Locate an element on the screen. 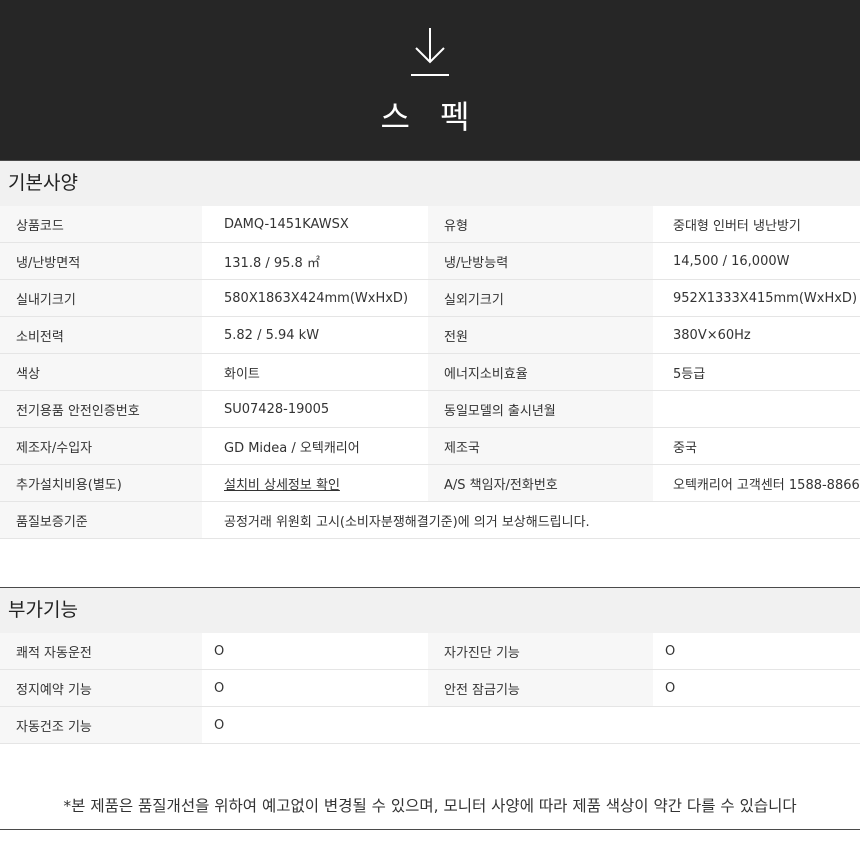 This screenshot has width=860, height=842. table-row: 자동건조 기능 O is located at coordinates (430, 725).